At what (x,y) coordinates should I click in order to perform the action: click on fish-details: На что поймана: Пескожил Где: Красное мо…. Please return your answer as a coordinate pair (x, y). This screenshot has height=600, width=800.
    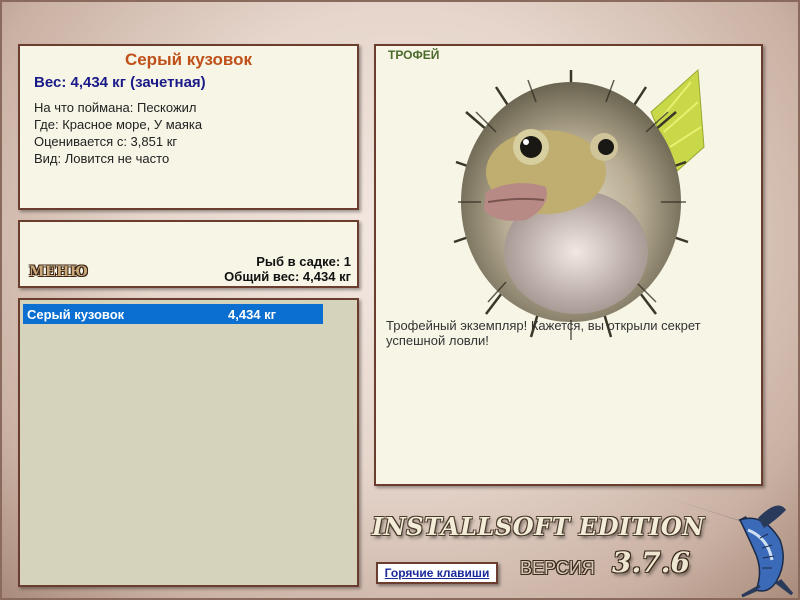
    Looking at the image, I should click on (195, 133).